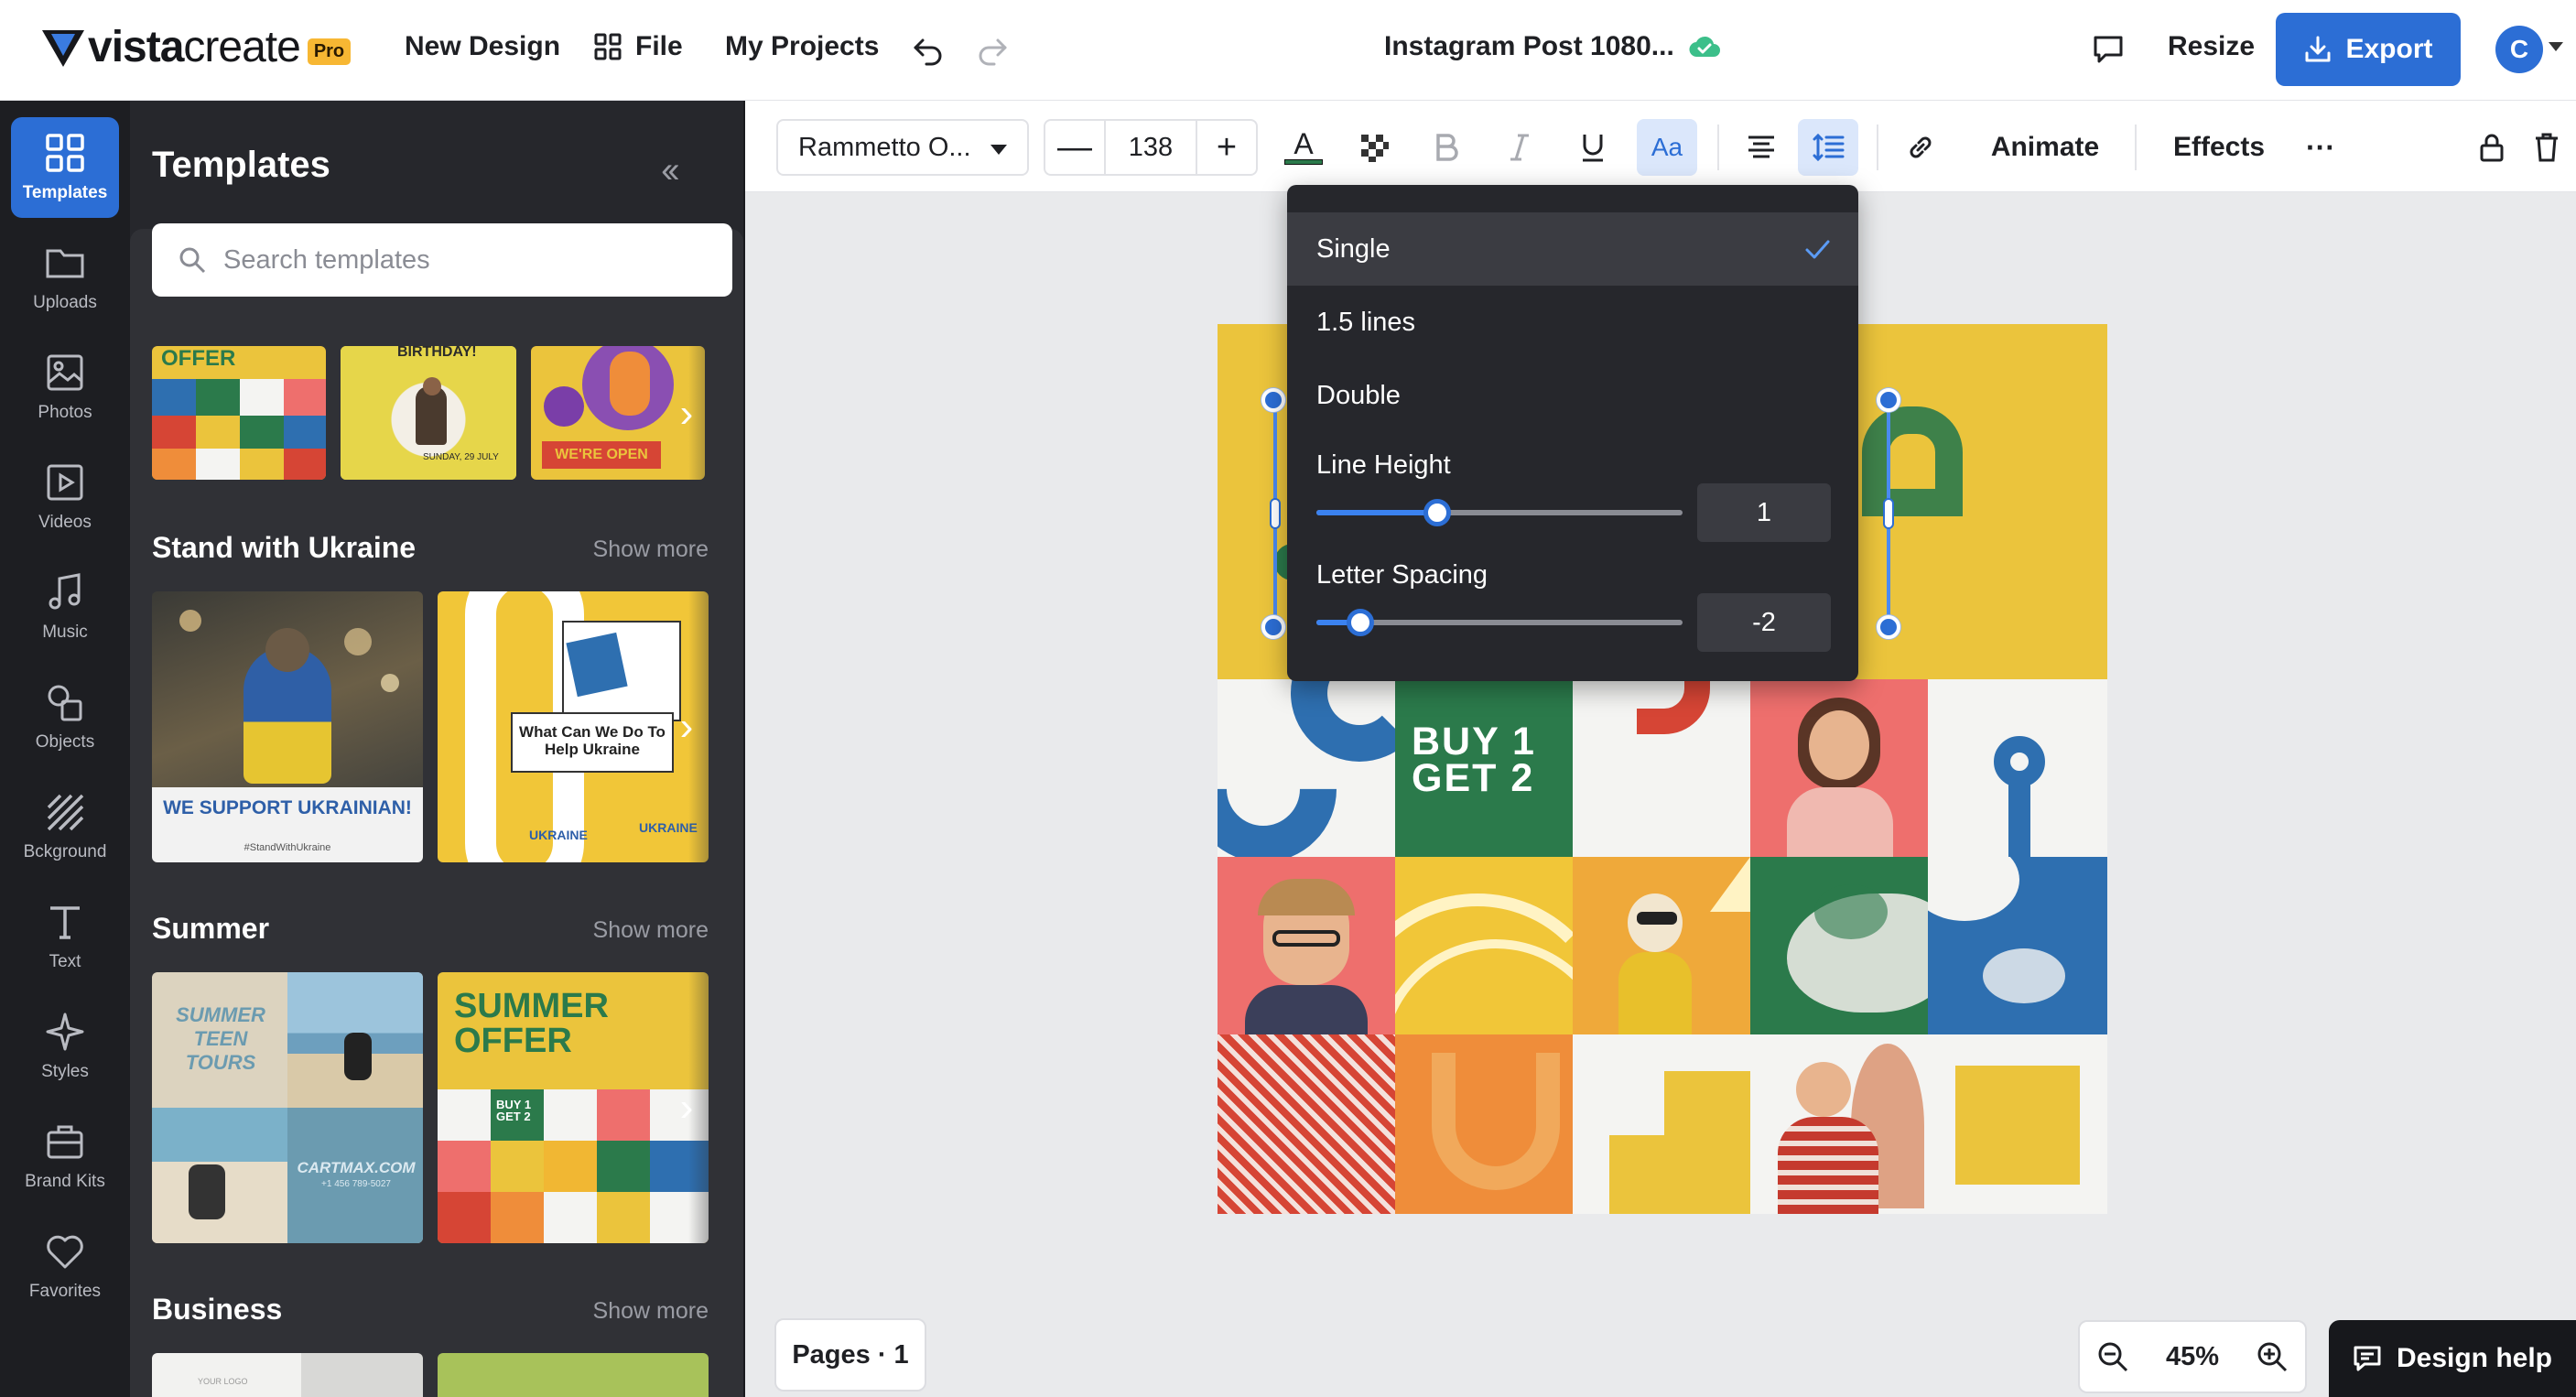 This screenshot has height=1397, width=2576. I want to click on rail-styles: Styles, so click(65, 1046).